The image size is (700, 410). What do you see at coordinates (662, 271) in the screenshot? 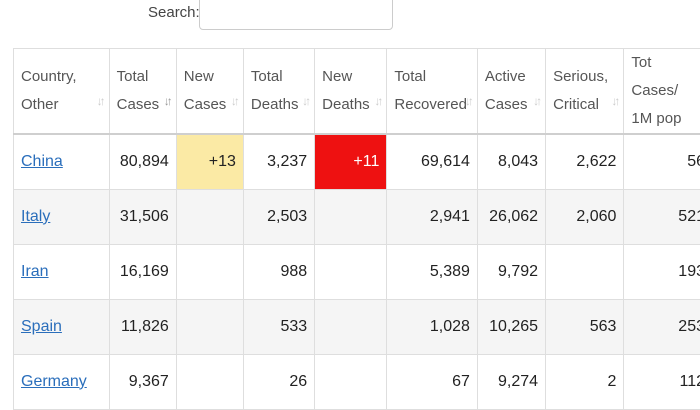
I see `per-million-cell: 193` at bounding box center [662, 271].